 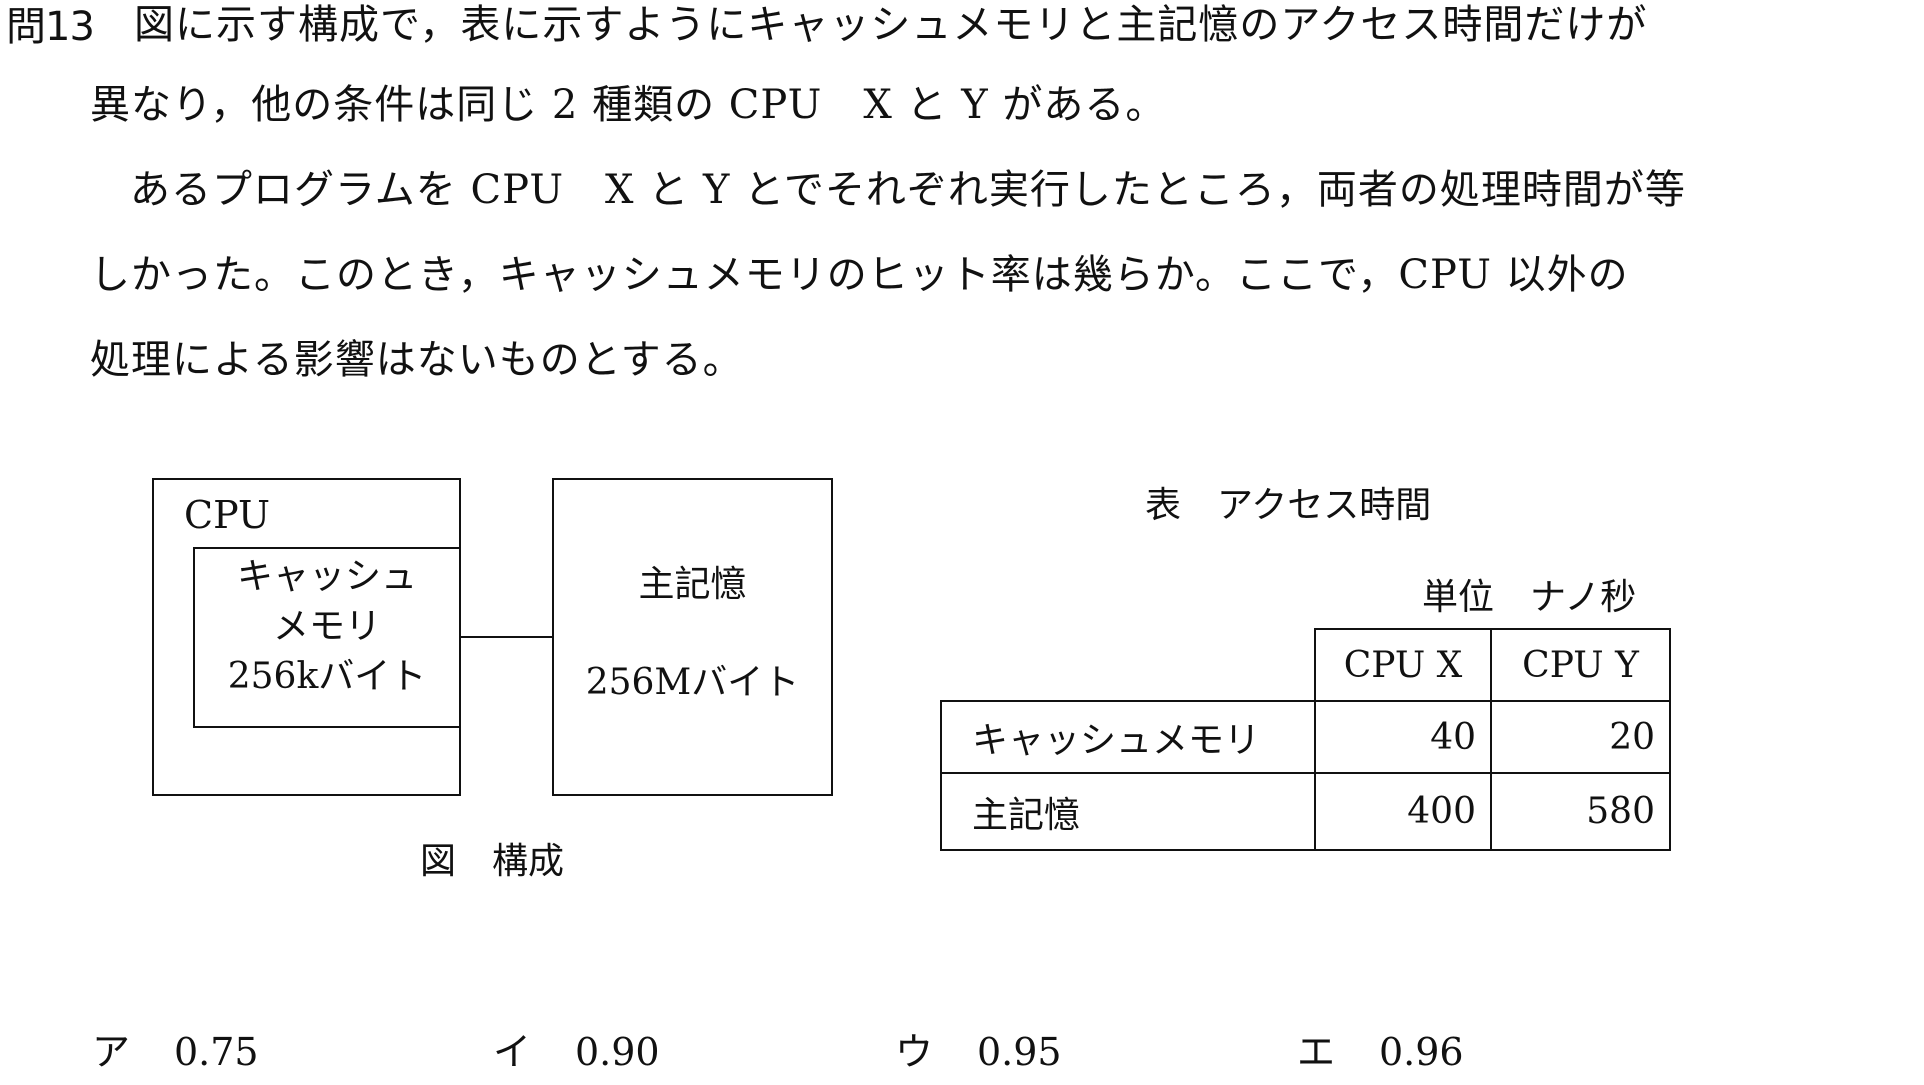 I want to click on main-memory-size: 256Mバイト, so click(x=692, y=682).